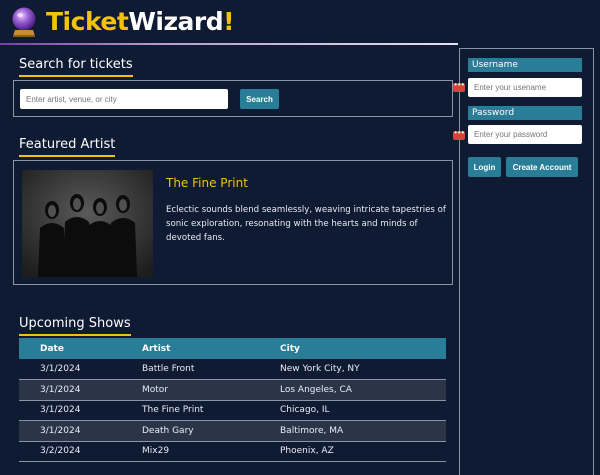 The height and width of the screenshot is (475, 600). I want to click on featured-artist-name: The Fine Print, so click(207, 183).